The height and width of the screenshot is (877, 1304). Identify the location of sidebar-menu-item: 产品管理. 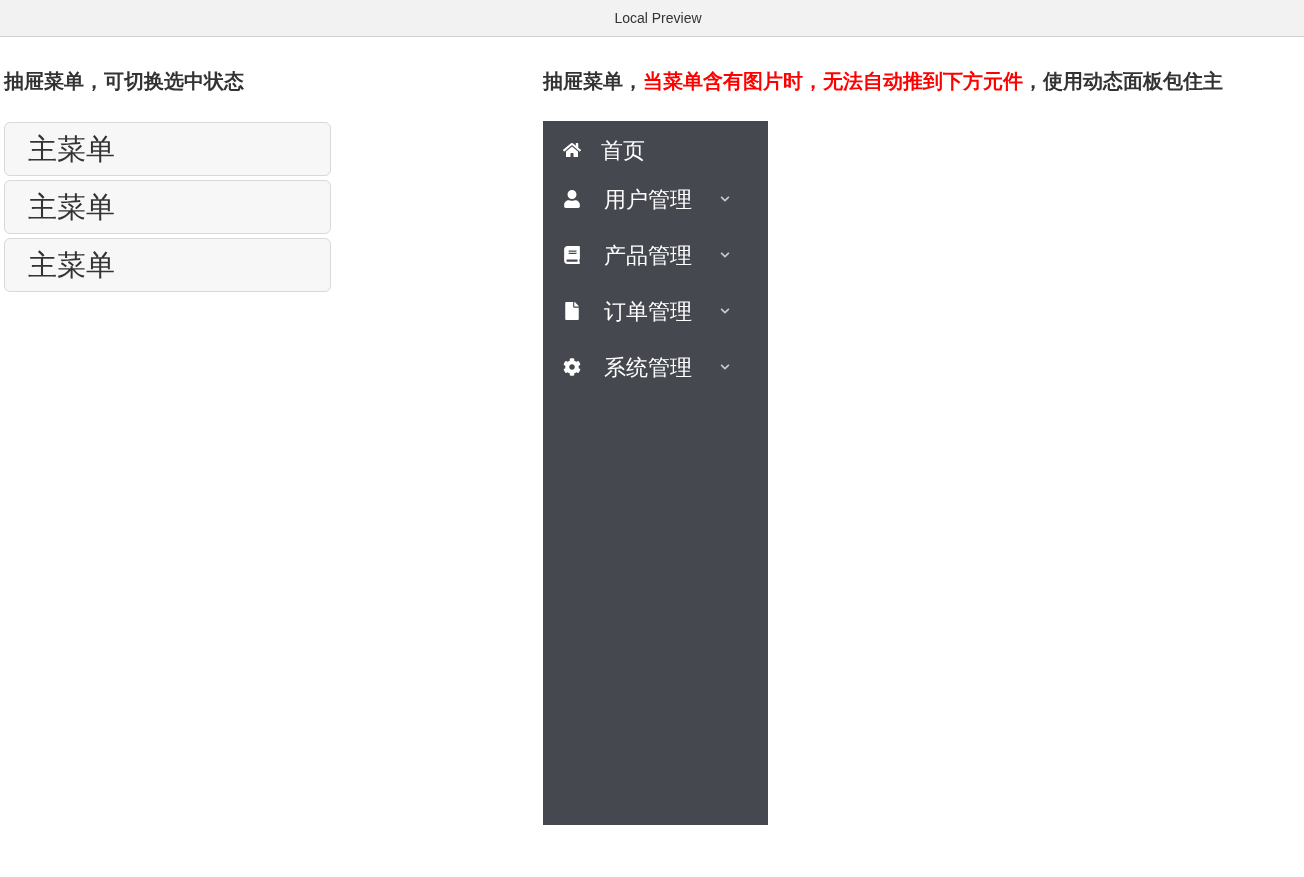
(655, 255).